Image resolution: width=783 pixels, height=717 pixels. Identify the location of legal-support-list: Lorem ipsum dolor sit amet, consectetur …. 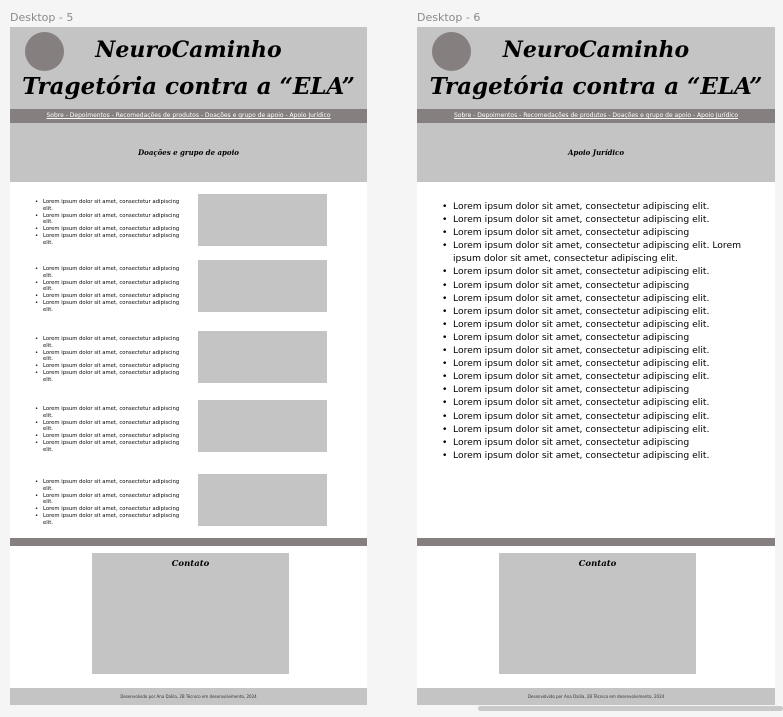
(599, 331).